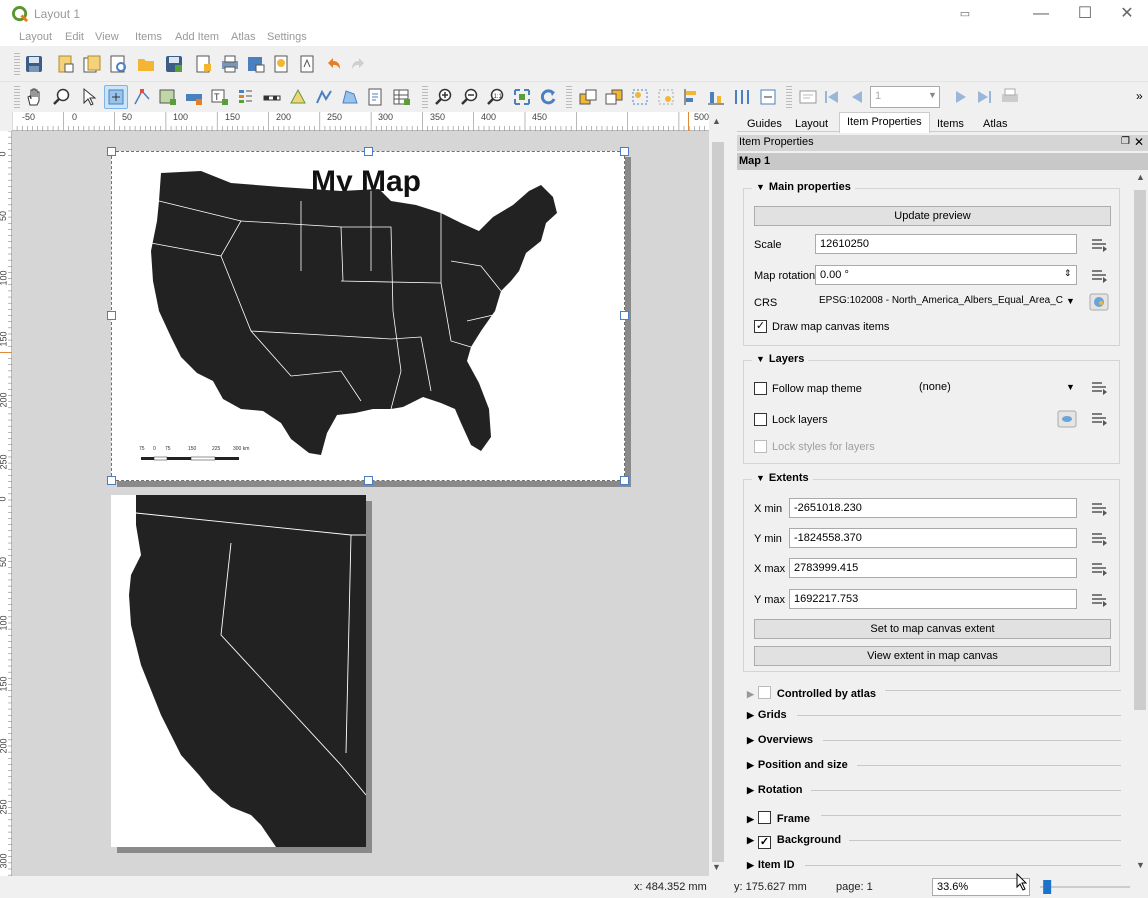 This screenshot has width=1148, height=898. What do you see at coordinates (1140, 865) in the screenshot?
I see `scroll-down-icon: ▼` at bounding box center [1140, 865].